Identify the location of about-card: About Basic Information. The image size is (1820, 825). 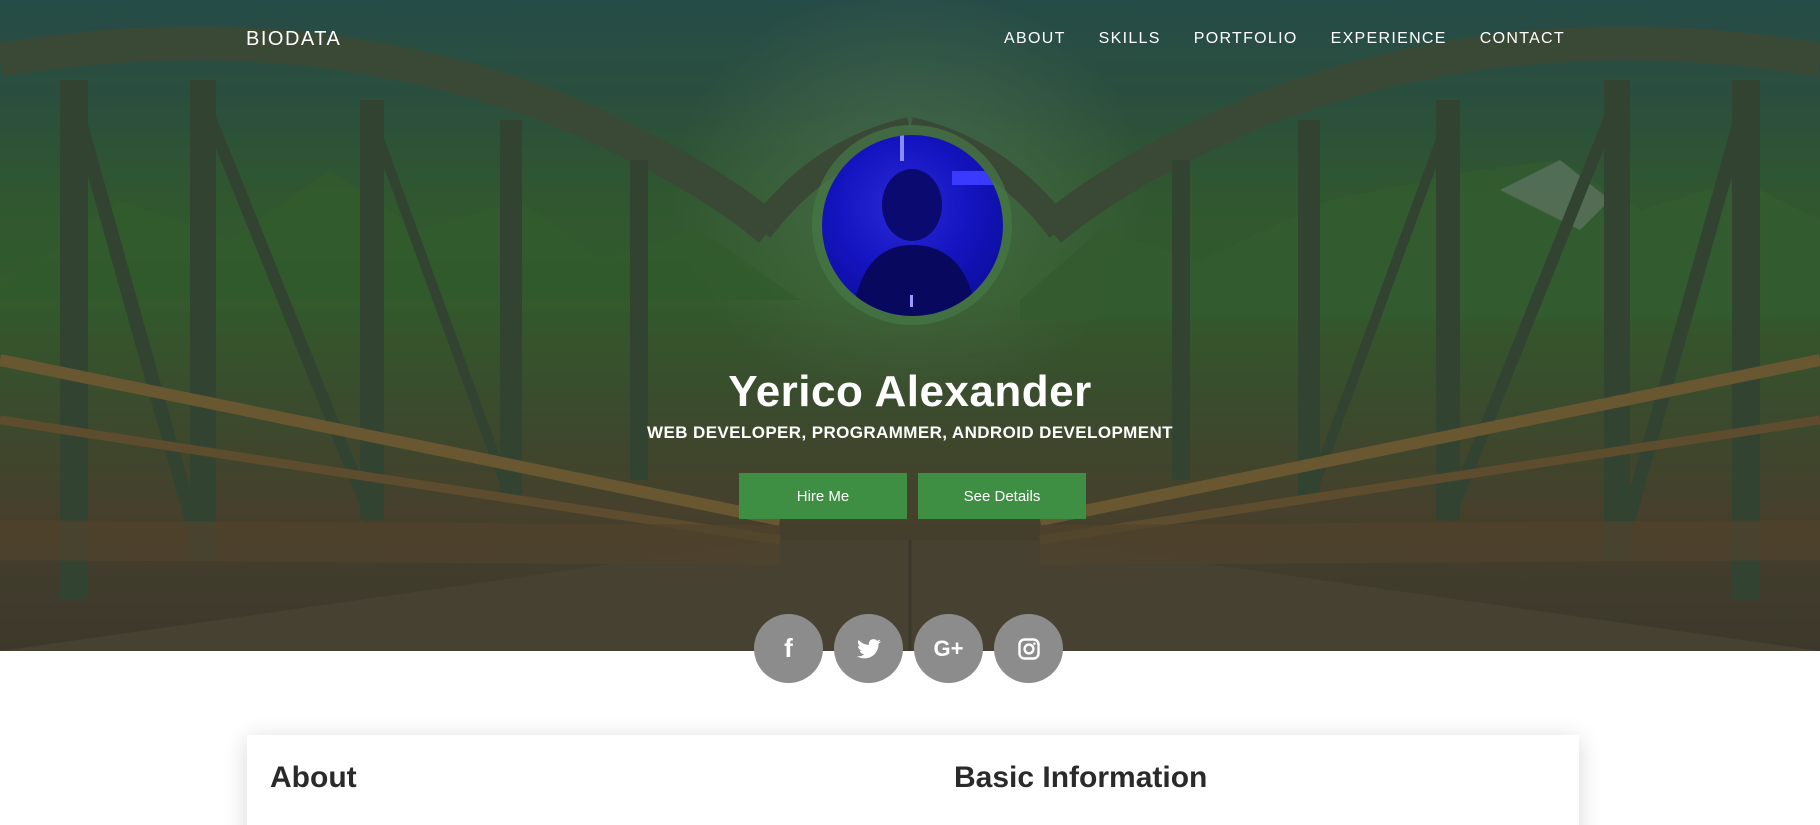
(913, 780).